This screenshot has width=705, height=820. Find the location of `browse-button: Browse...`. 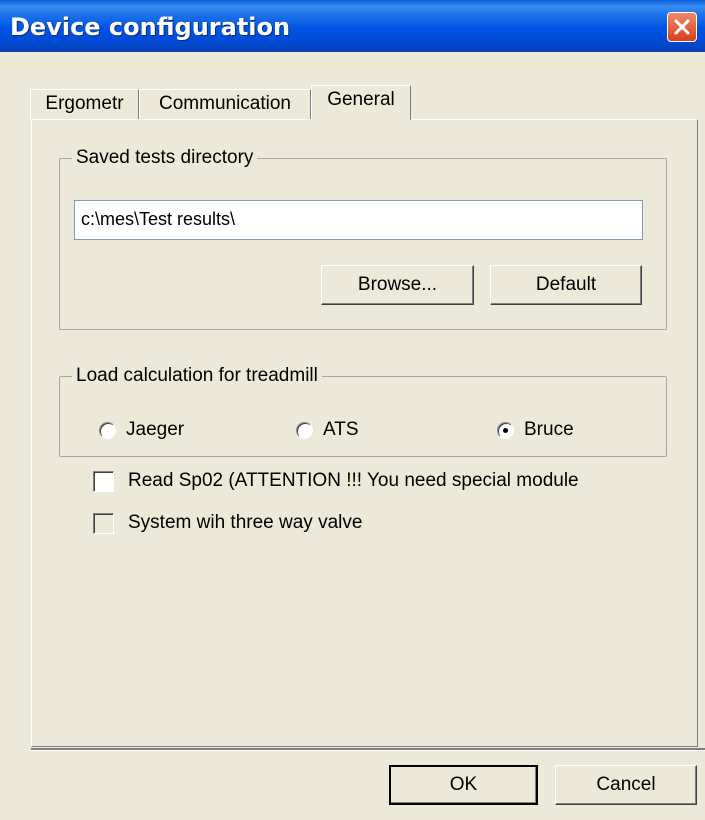

browse-button: Browse... is located at coordinates (397, 285).